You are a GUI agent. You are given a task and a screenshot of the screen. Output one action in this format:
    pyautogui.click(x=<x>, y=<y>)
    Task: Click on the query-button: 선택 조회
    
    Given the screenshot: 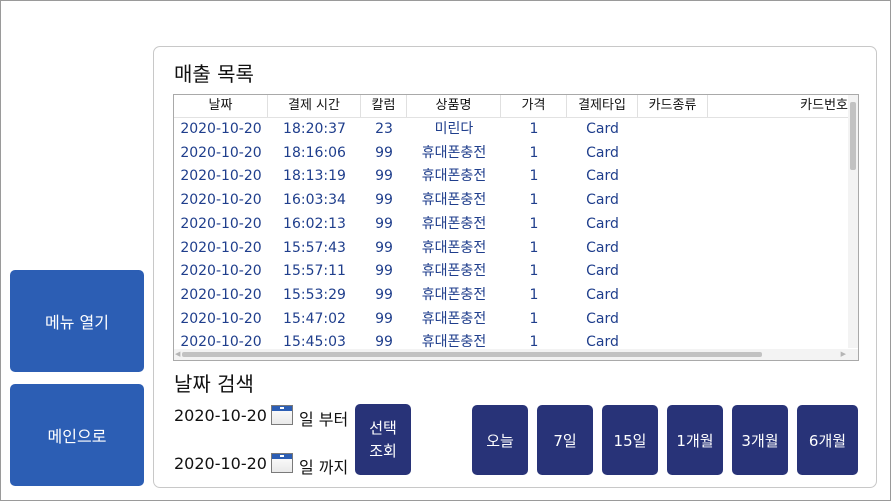 What is the action you would take?
    pyautogui.click(x=383, y=439)
    